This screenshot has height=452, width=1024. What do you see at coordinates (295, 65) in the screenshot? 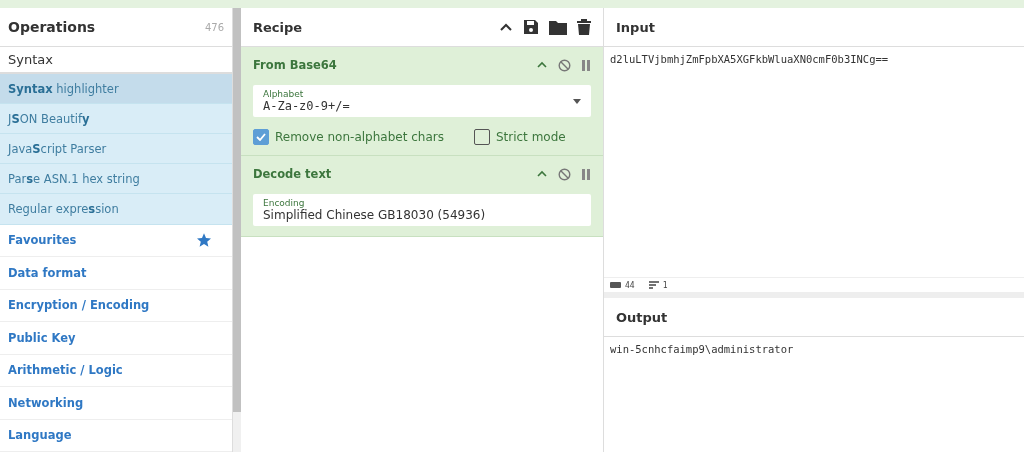
I see `step-title: From Base64` at bounding box center [295, 65].